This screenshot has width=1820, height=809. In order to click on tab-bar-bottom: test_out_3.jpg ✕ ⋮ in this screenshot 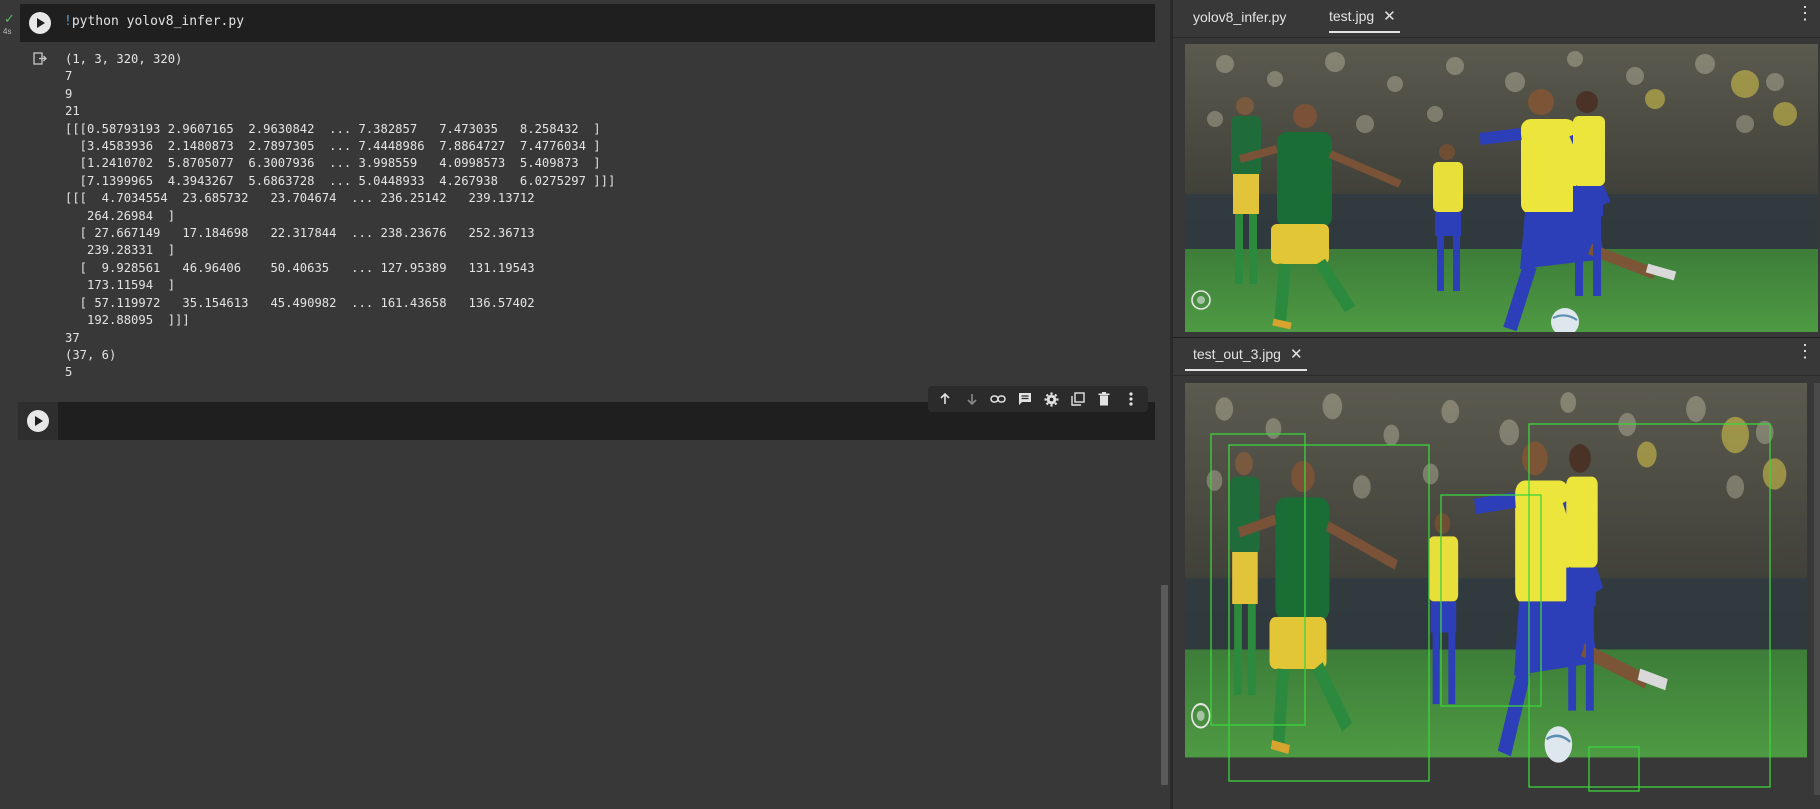, I will do `click(1496, 354)`.